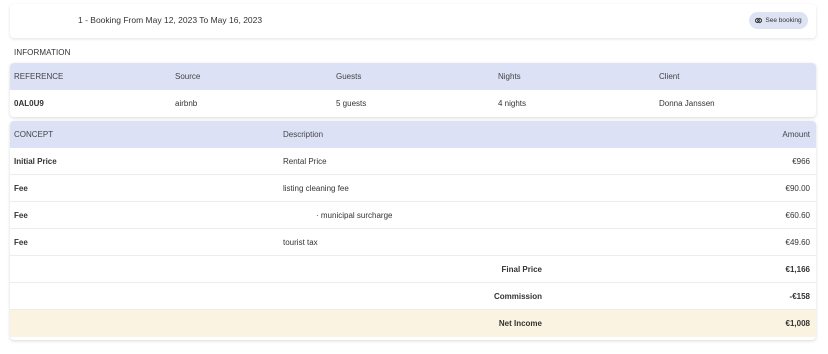 The image size is (828, 354). I want to click on description-cell: Rental Price, so click(305, 161).